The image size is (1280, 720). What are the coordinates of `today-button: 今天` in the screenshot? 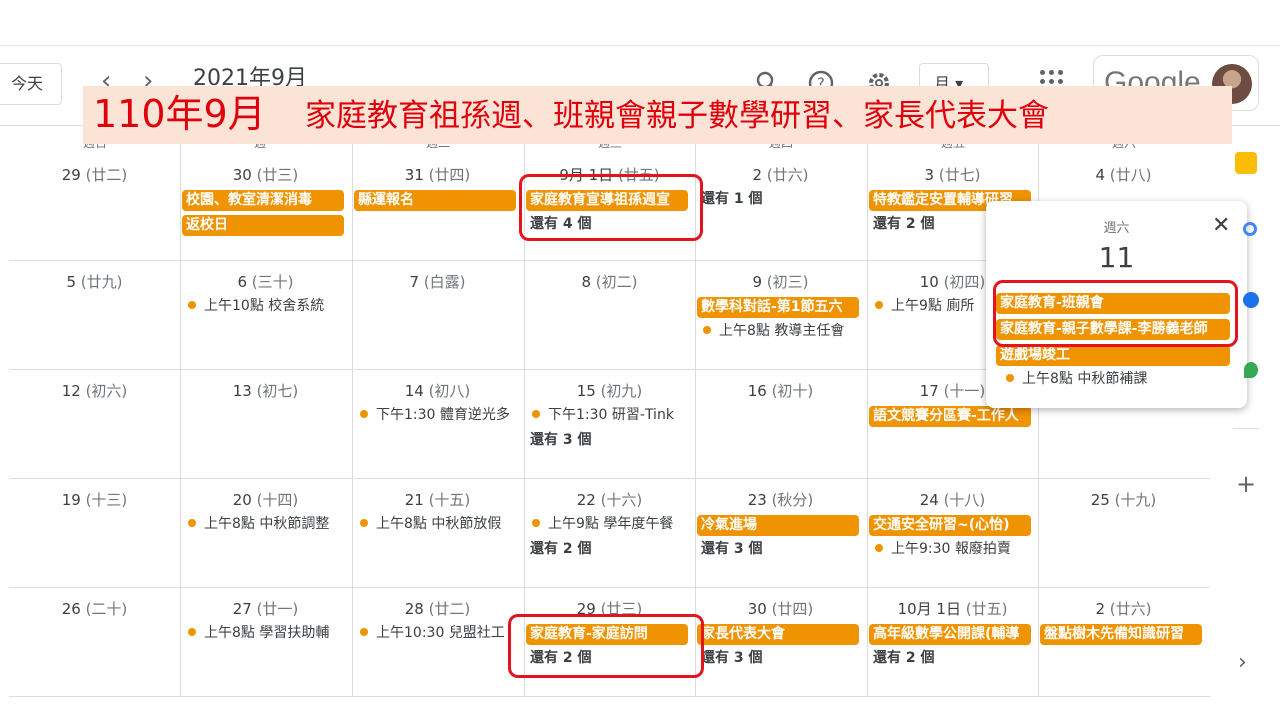 It's located at (31, 84).